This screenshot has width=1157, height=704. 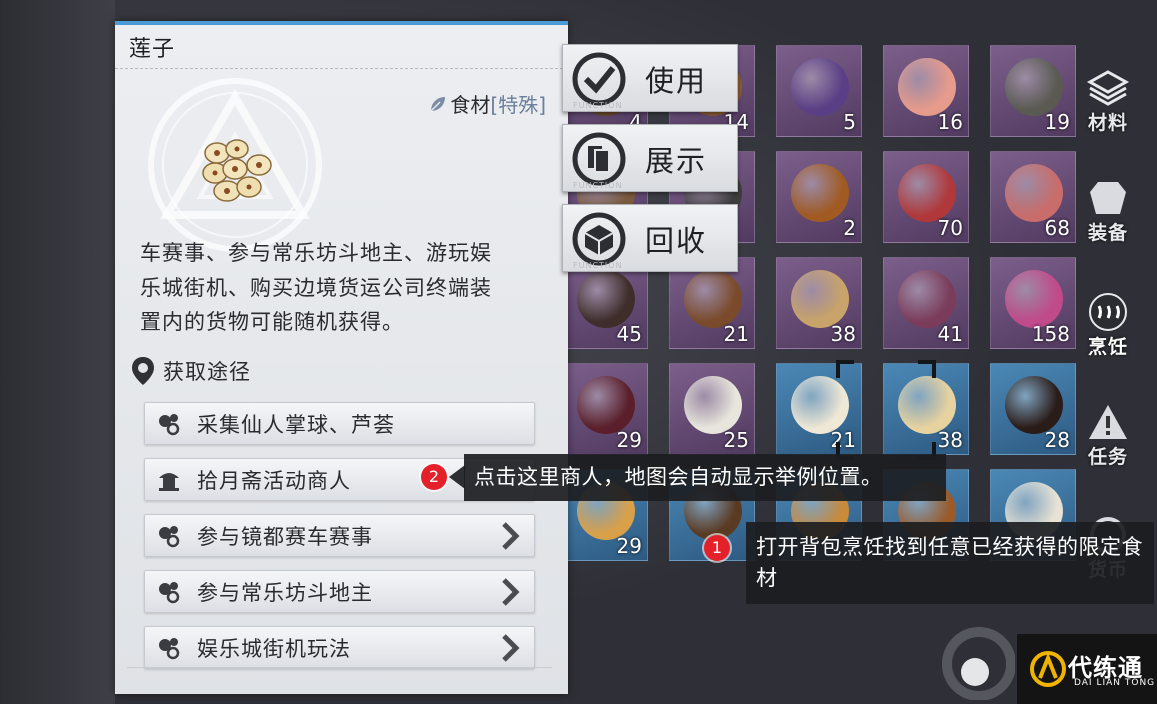 I want to click on source-route-2: 参与镜都赛车赛事, so click(x=339, y=535).